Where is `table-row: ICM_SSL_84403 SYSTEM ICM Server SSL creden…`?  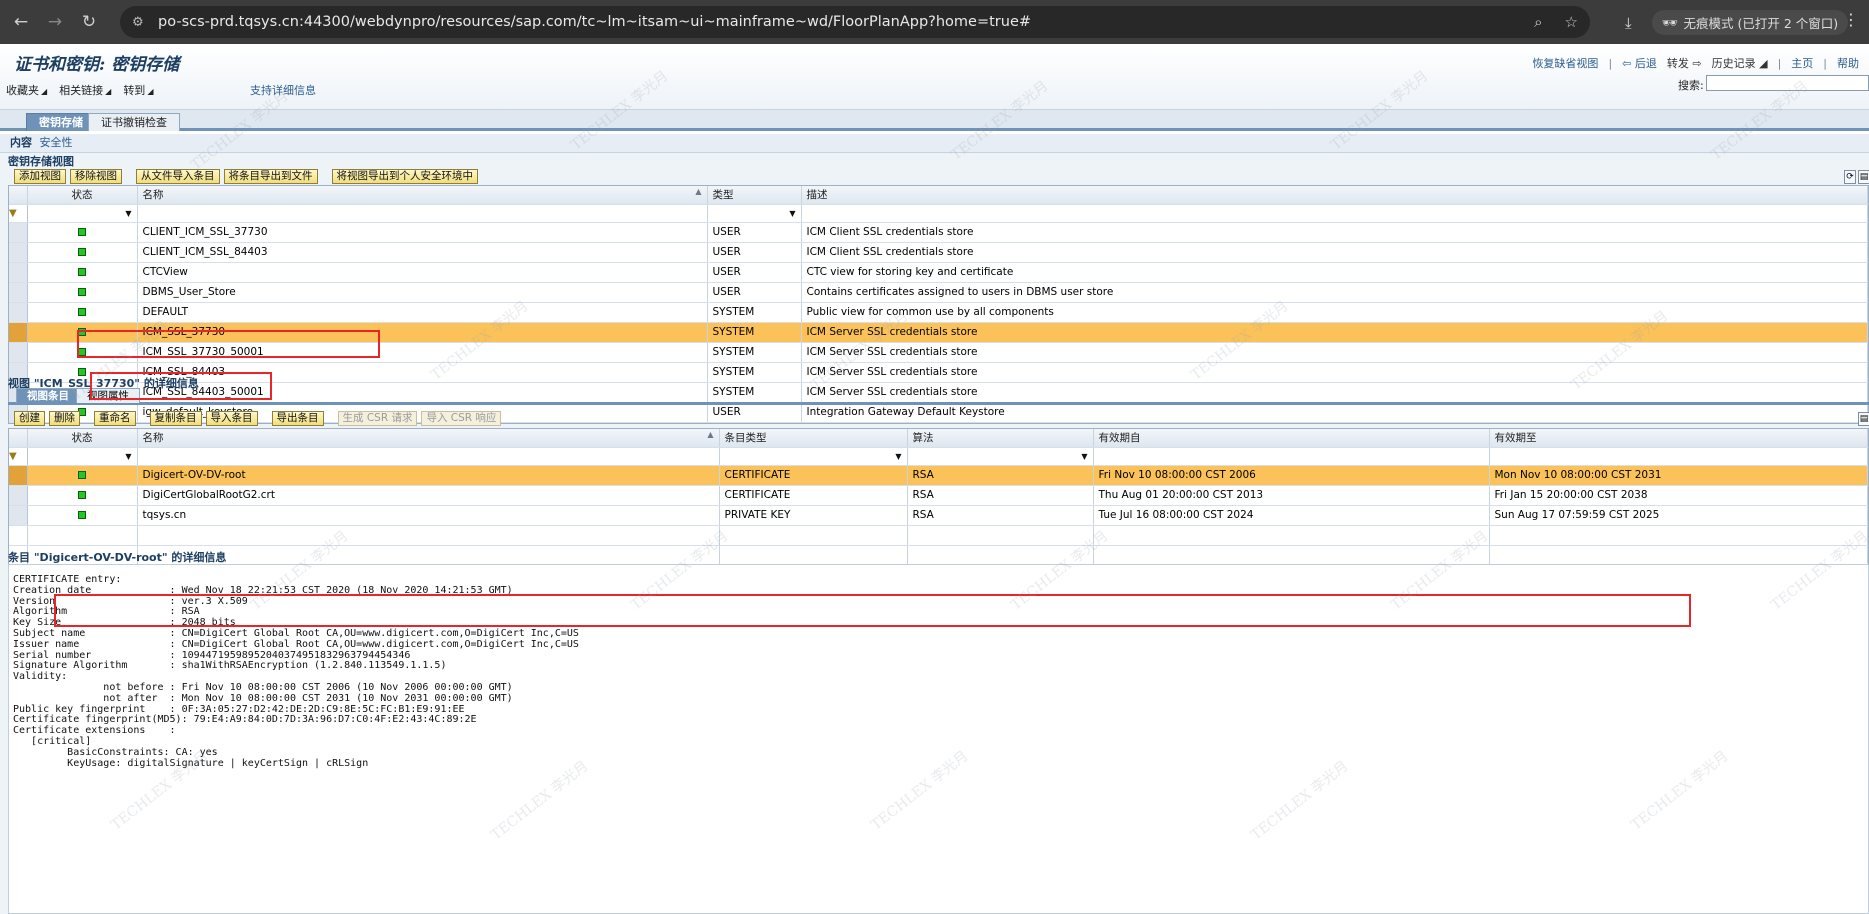
table-row: ICM_SSL_84403 SYSTEM ICM Server SSL creden… is located at coordinates (938, 372).